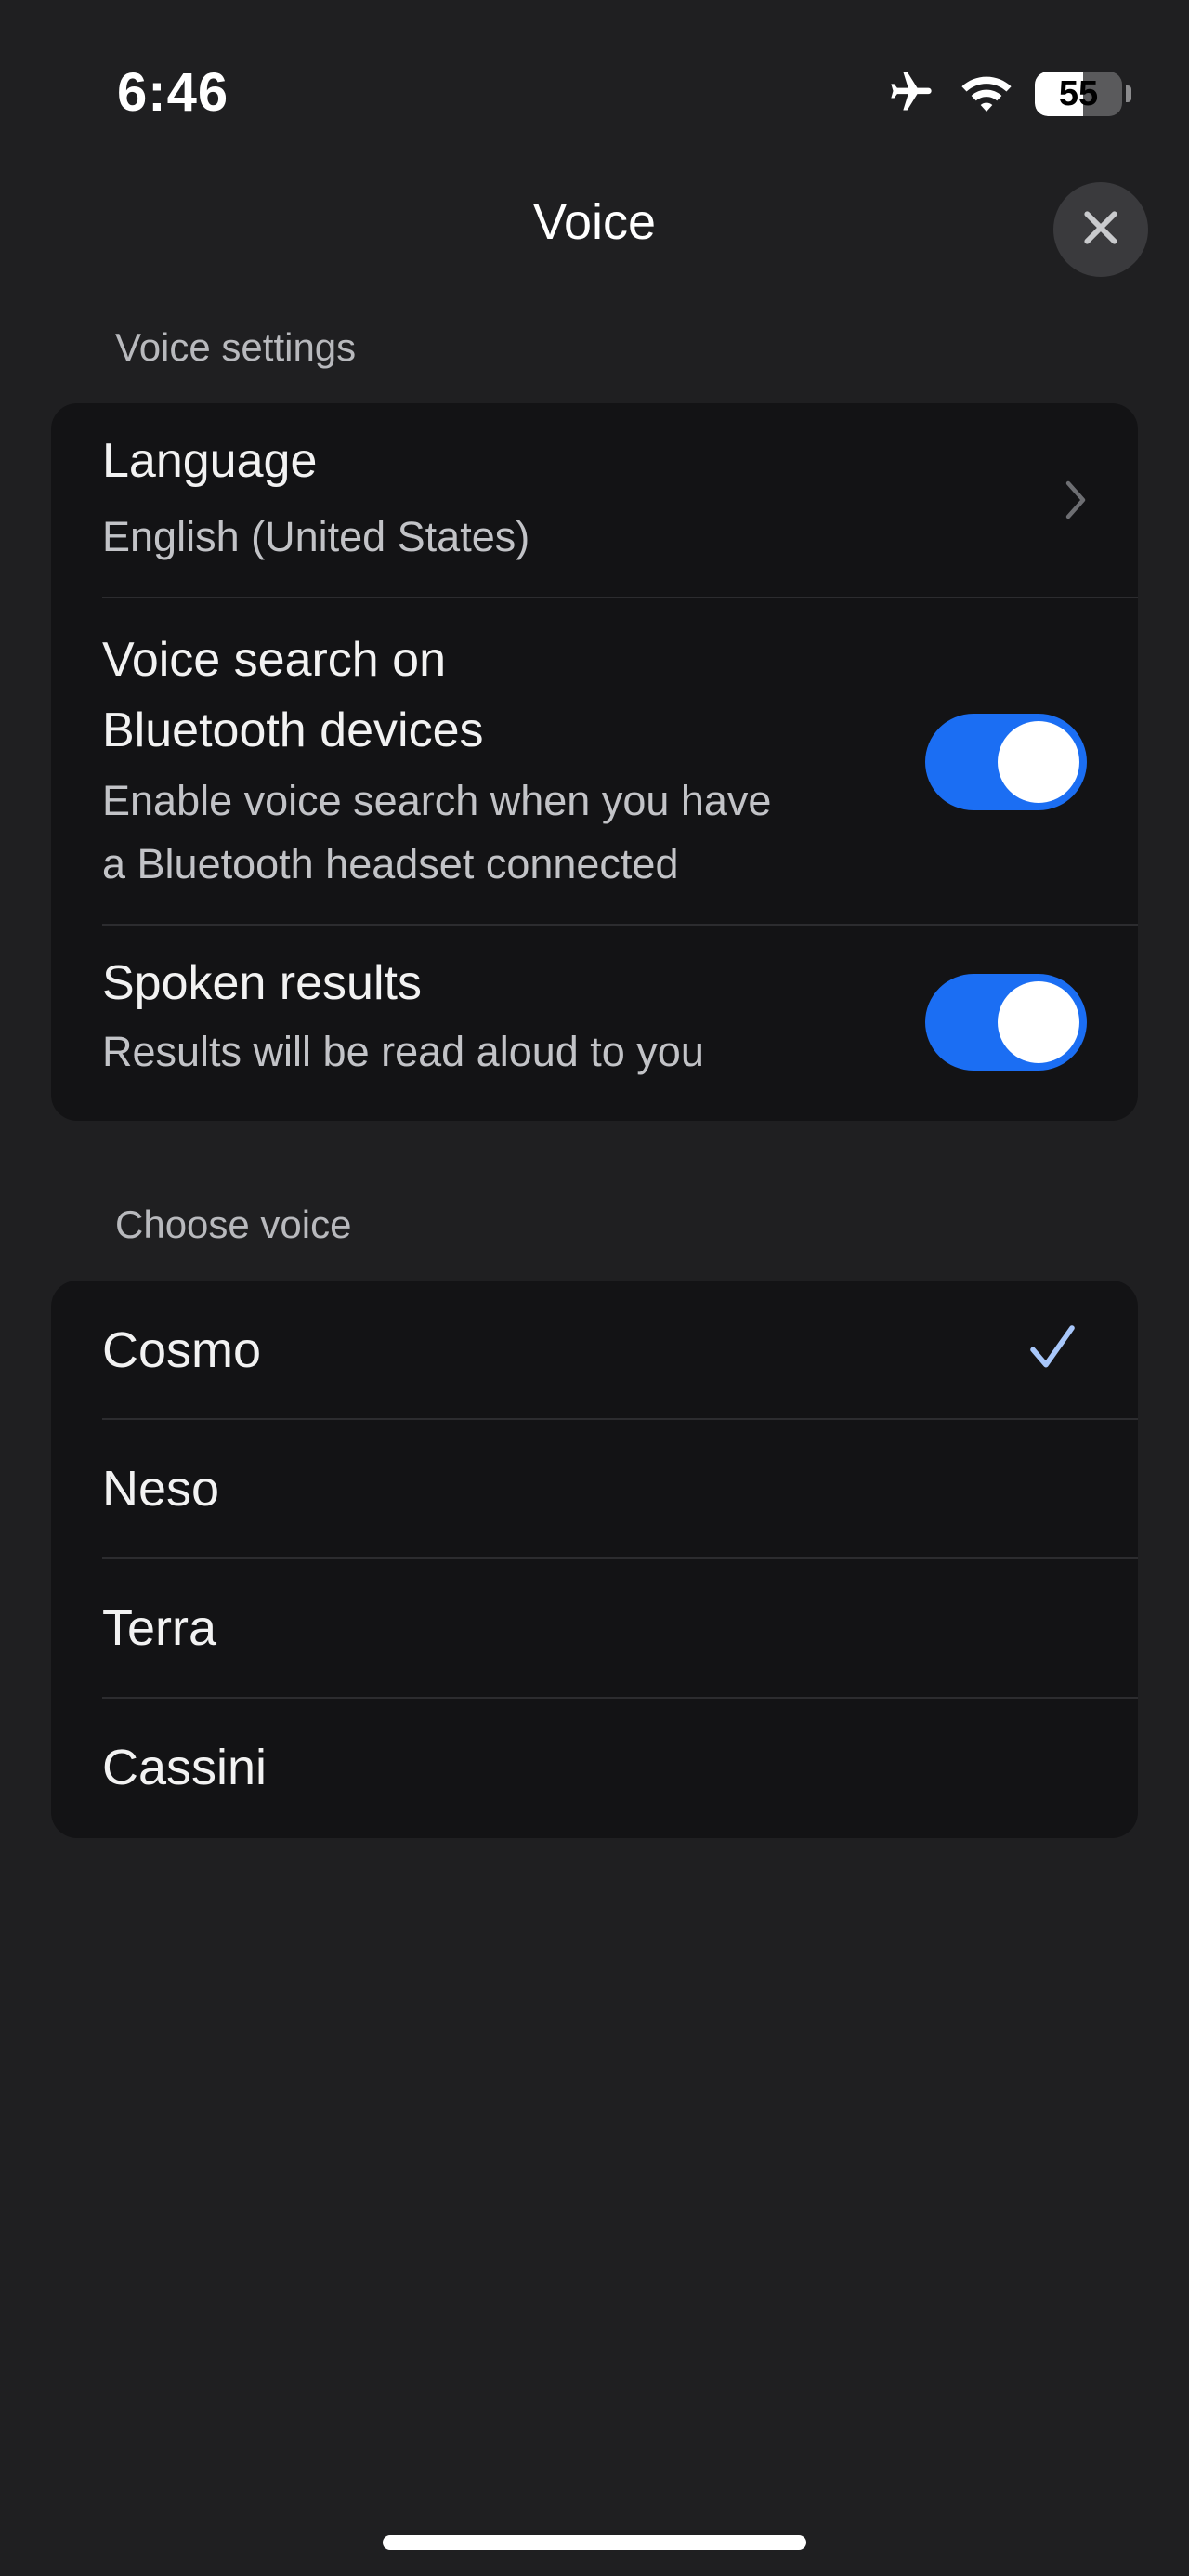  I want to click on status-time: 6:46, so click(173, 92).